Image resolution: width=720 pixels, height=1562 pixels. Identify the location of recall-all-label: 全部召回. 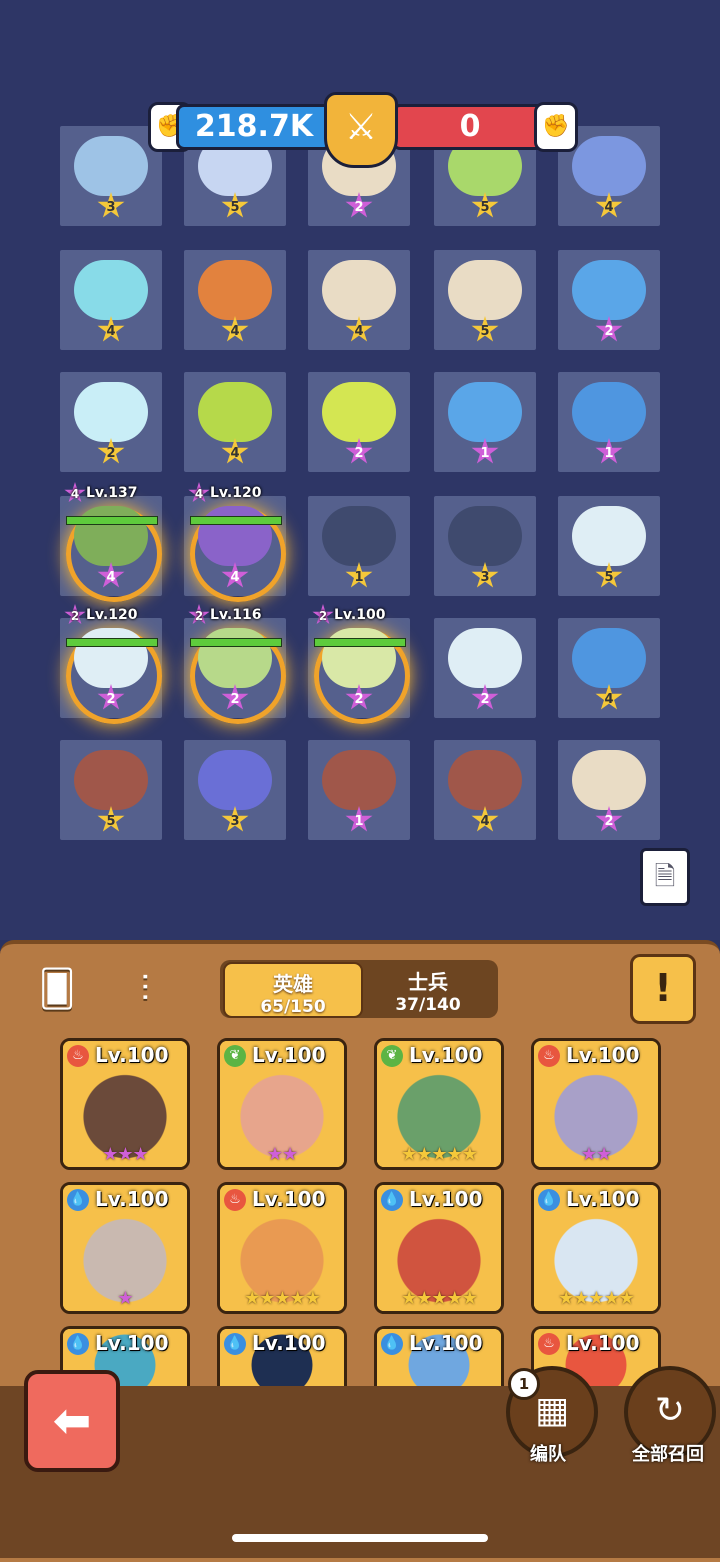
(668, 1454).